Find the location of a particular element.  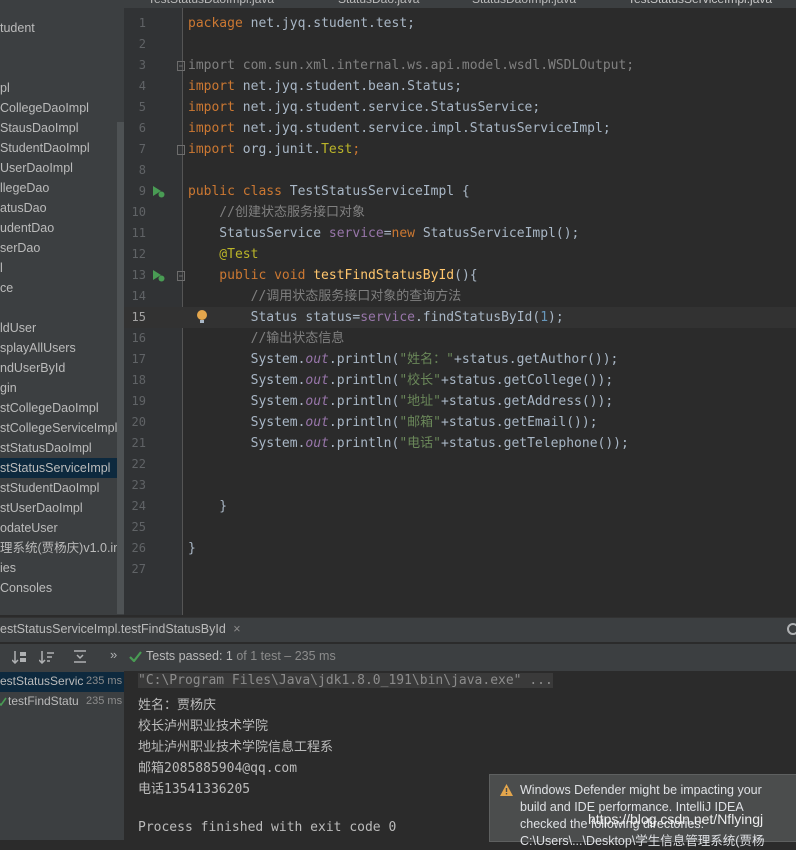

line-number: 27 is located at coordinates (138, 569).